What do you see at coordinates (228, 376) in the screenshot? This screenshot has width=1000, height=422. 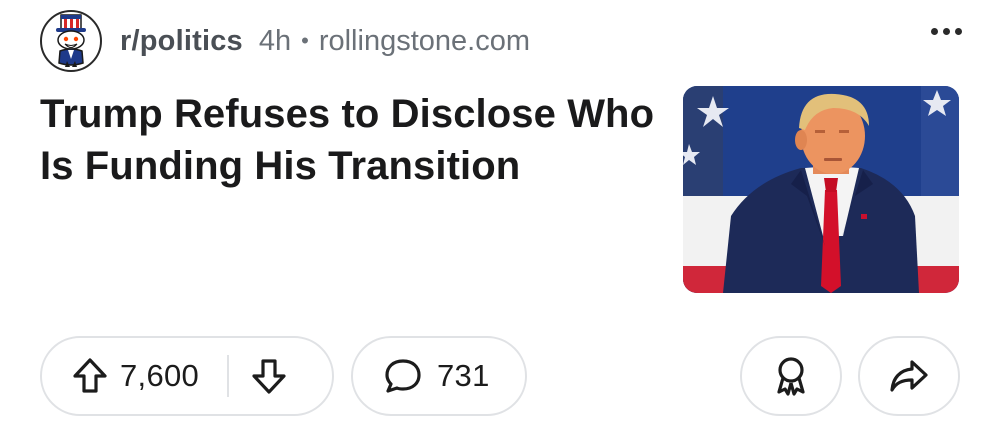 I see `vote-divider` at bounding box center [228, 376].